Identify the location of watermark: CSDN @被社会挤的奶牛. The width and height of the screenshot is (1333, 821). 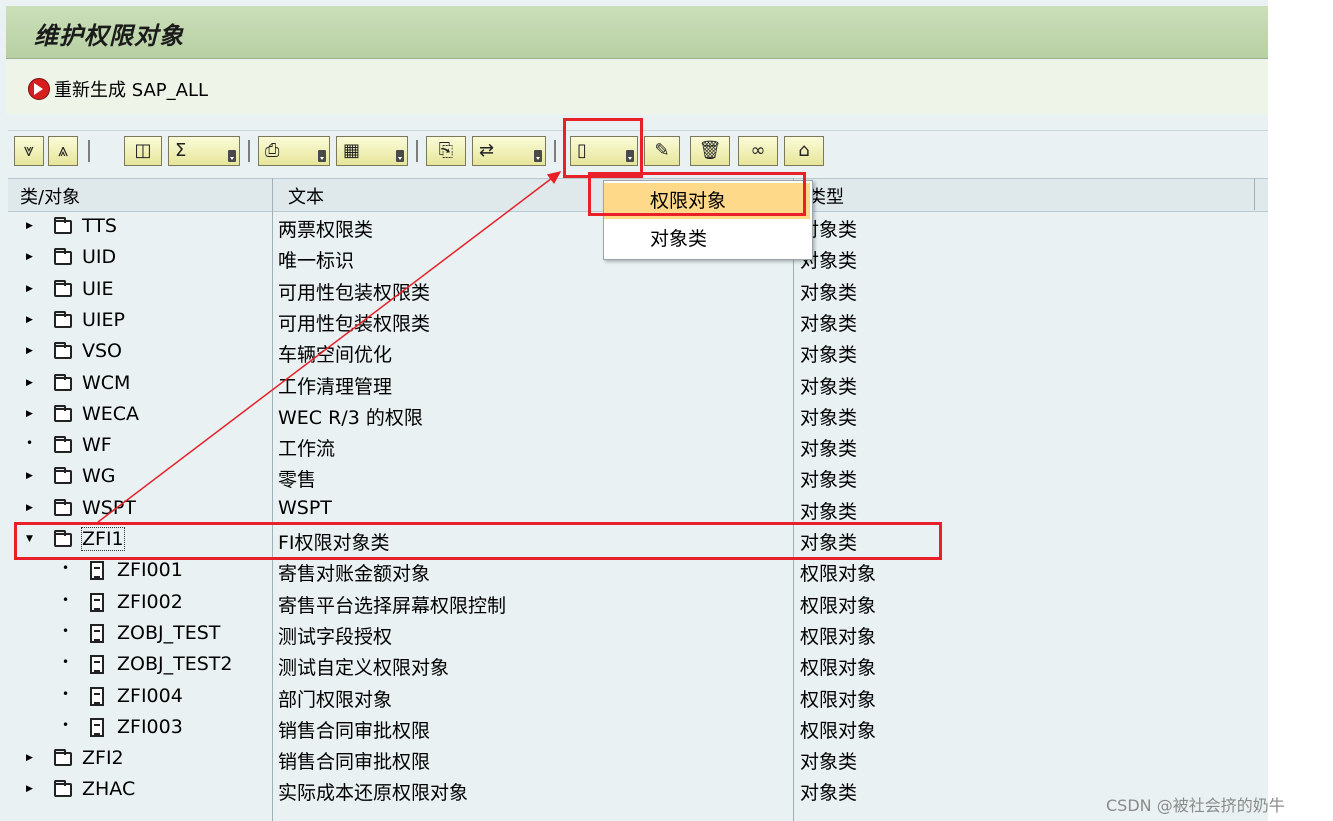
(1195, 805).